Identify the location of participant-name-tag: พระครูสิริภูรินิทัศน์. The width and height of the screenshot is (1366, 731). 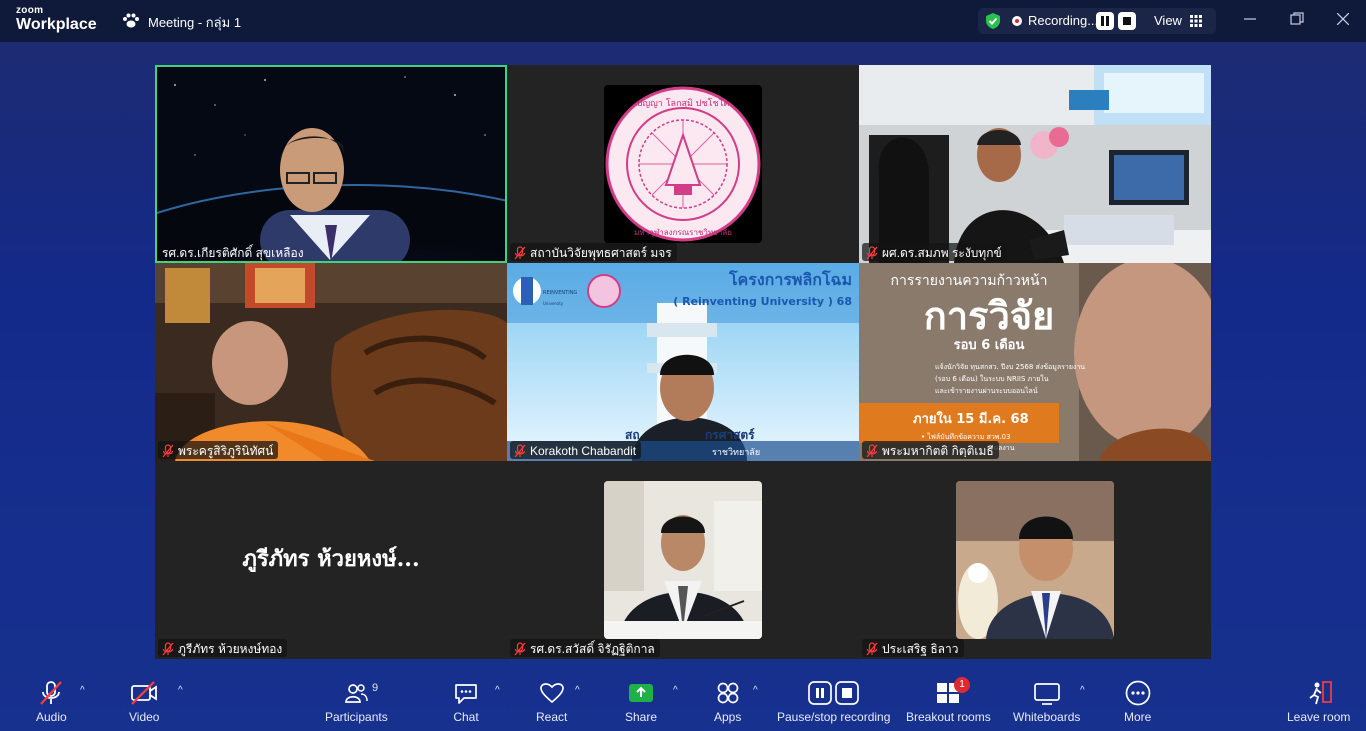
(218, 450).